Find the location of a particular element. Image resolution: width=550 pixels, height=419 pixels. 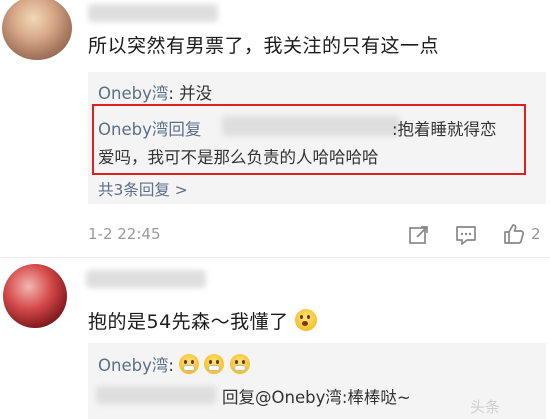

like-icon is located at coordinates (514, 234).